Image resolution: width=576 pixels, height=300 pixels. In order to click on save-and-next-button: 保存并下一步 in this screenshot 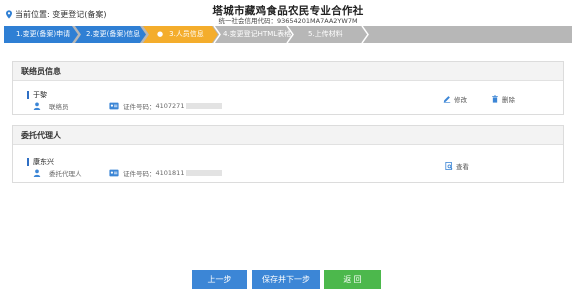, I will do `click(286, 279)`.